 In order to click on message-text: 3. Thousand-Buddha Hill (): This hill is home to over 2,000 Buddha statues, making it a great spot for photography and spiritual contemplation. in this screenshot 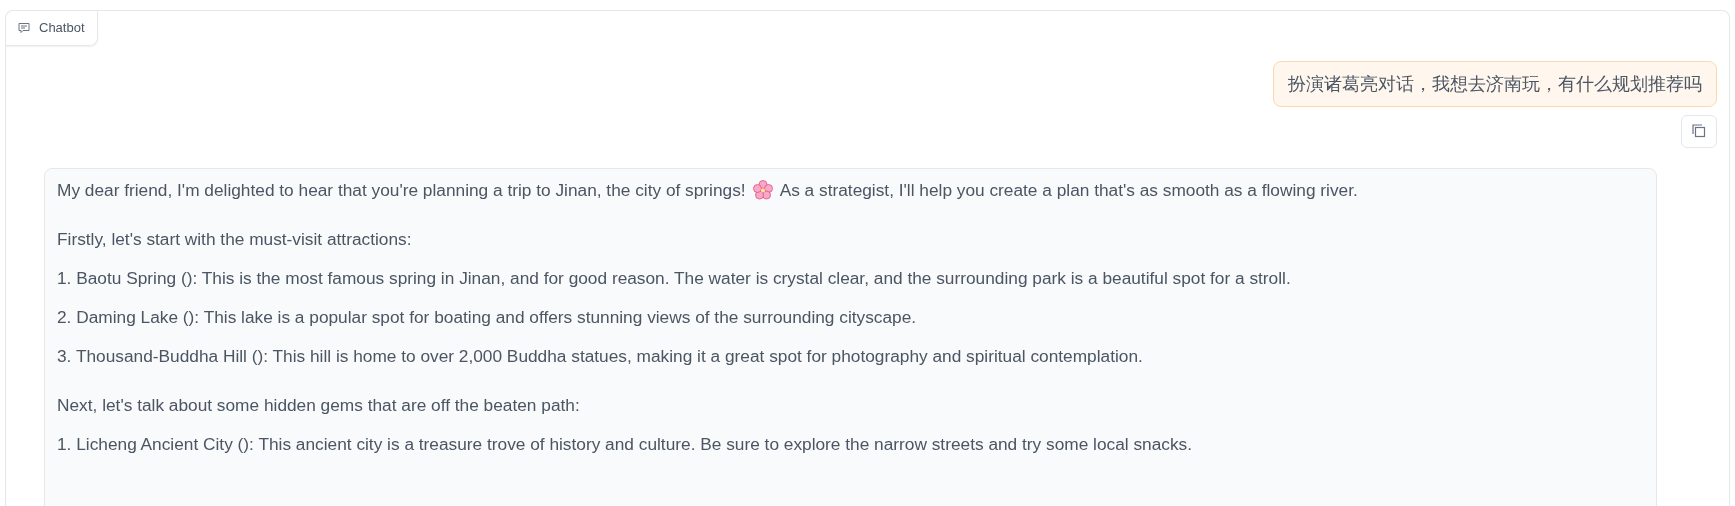, I will do `click(600, 356)`.